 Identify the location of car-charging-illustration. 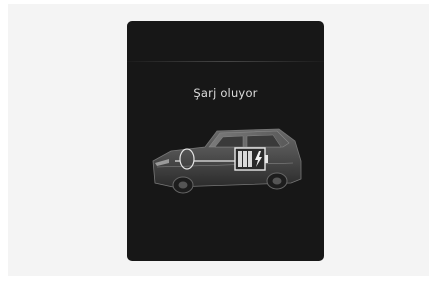
(227, 161).